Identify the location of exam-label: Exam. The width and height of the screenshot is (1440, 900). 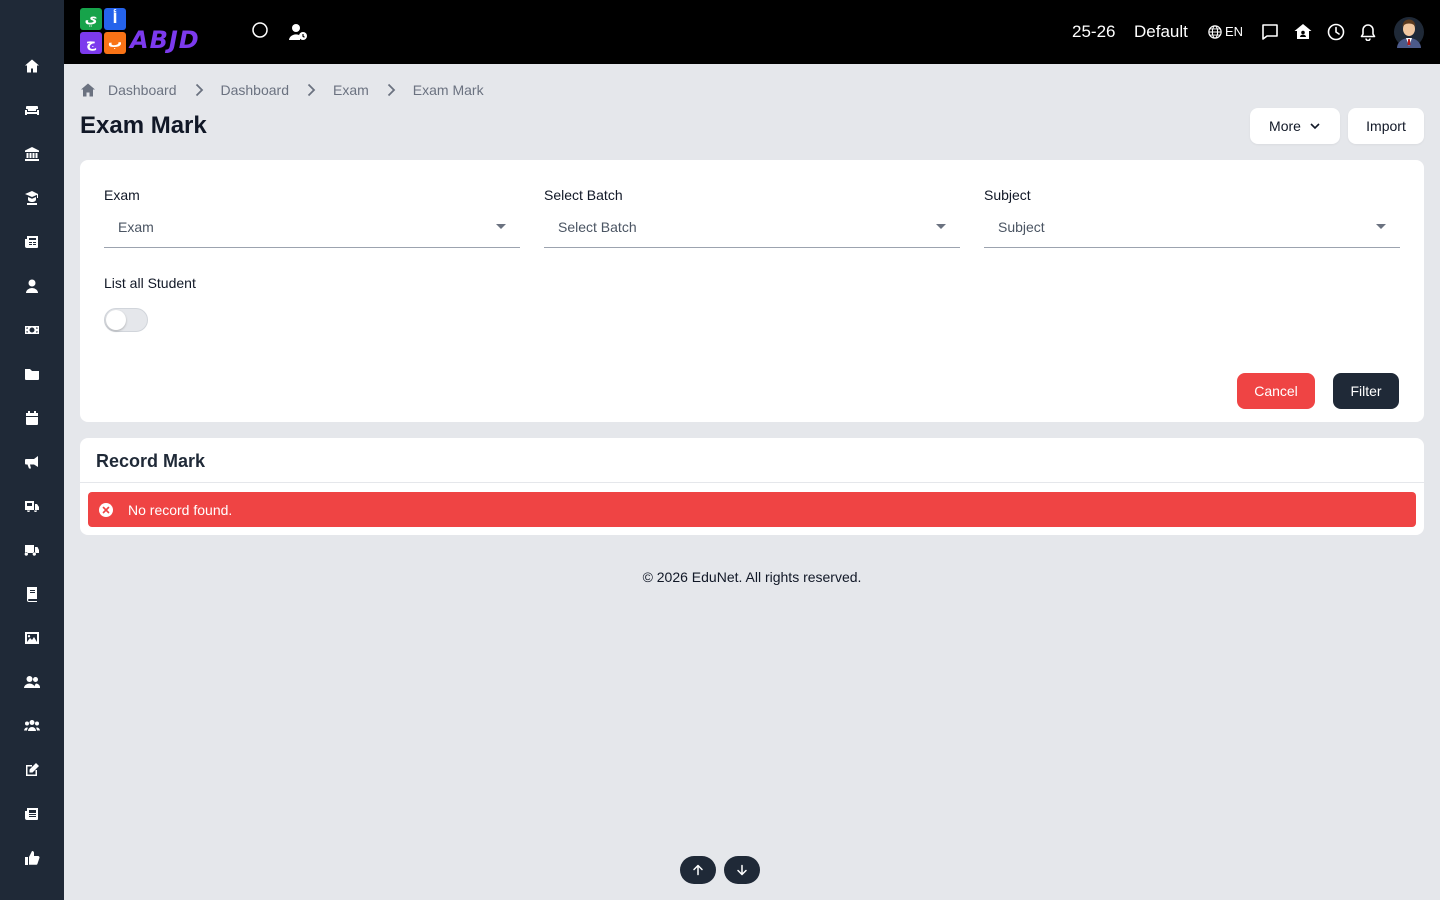
(122, 195).